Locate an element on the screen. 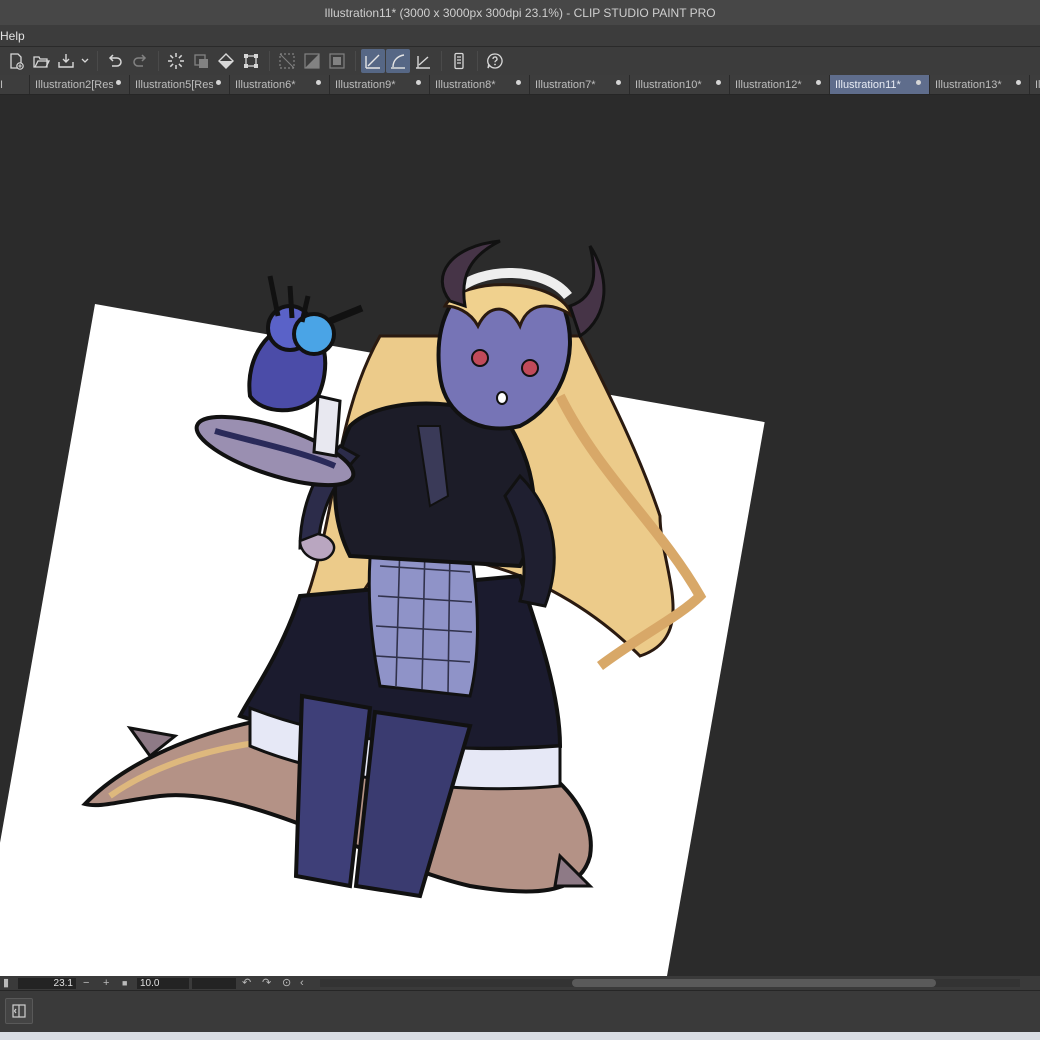  zoom-out-icon: − is located at coordinates (86, 983).